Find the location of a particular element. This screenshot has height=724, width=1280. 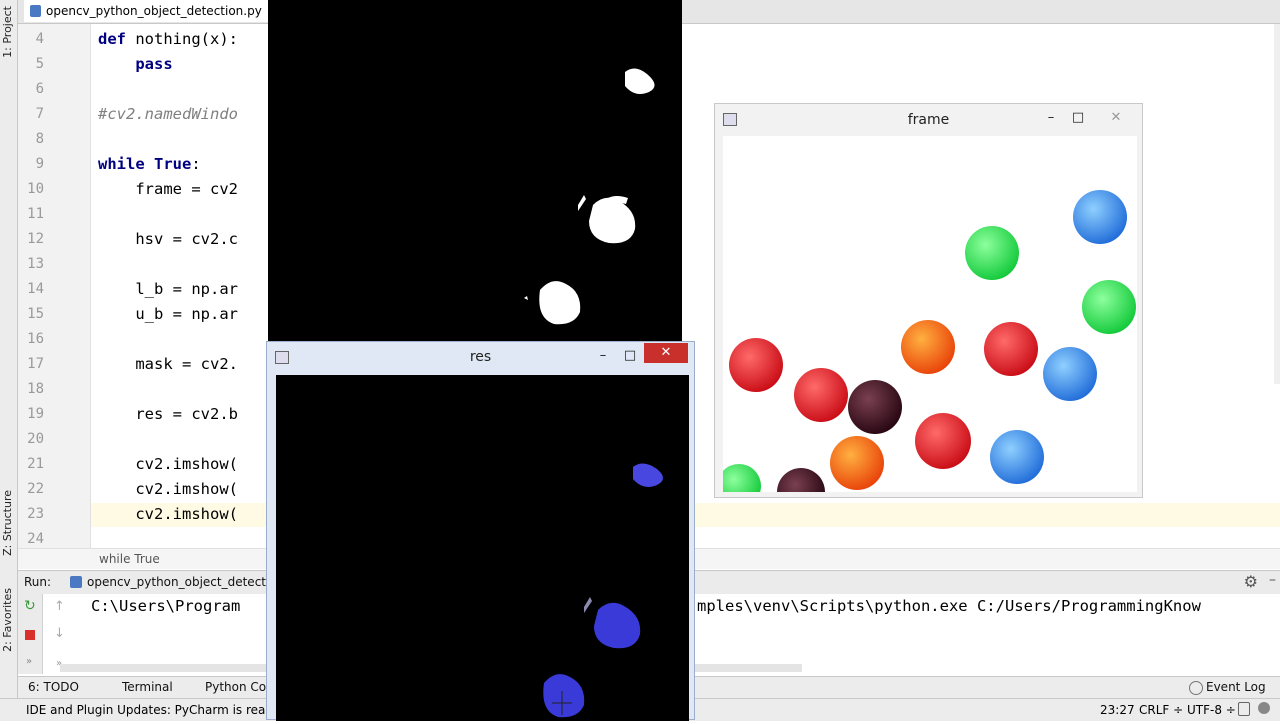

editor-tab-label: opencv_python_object_detection.py is located at coordinates (154, 11).